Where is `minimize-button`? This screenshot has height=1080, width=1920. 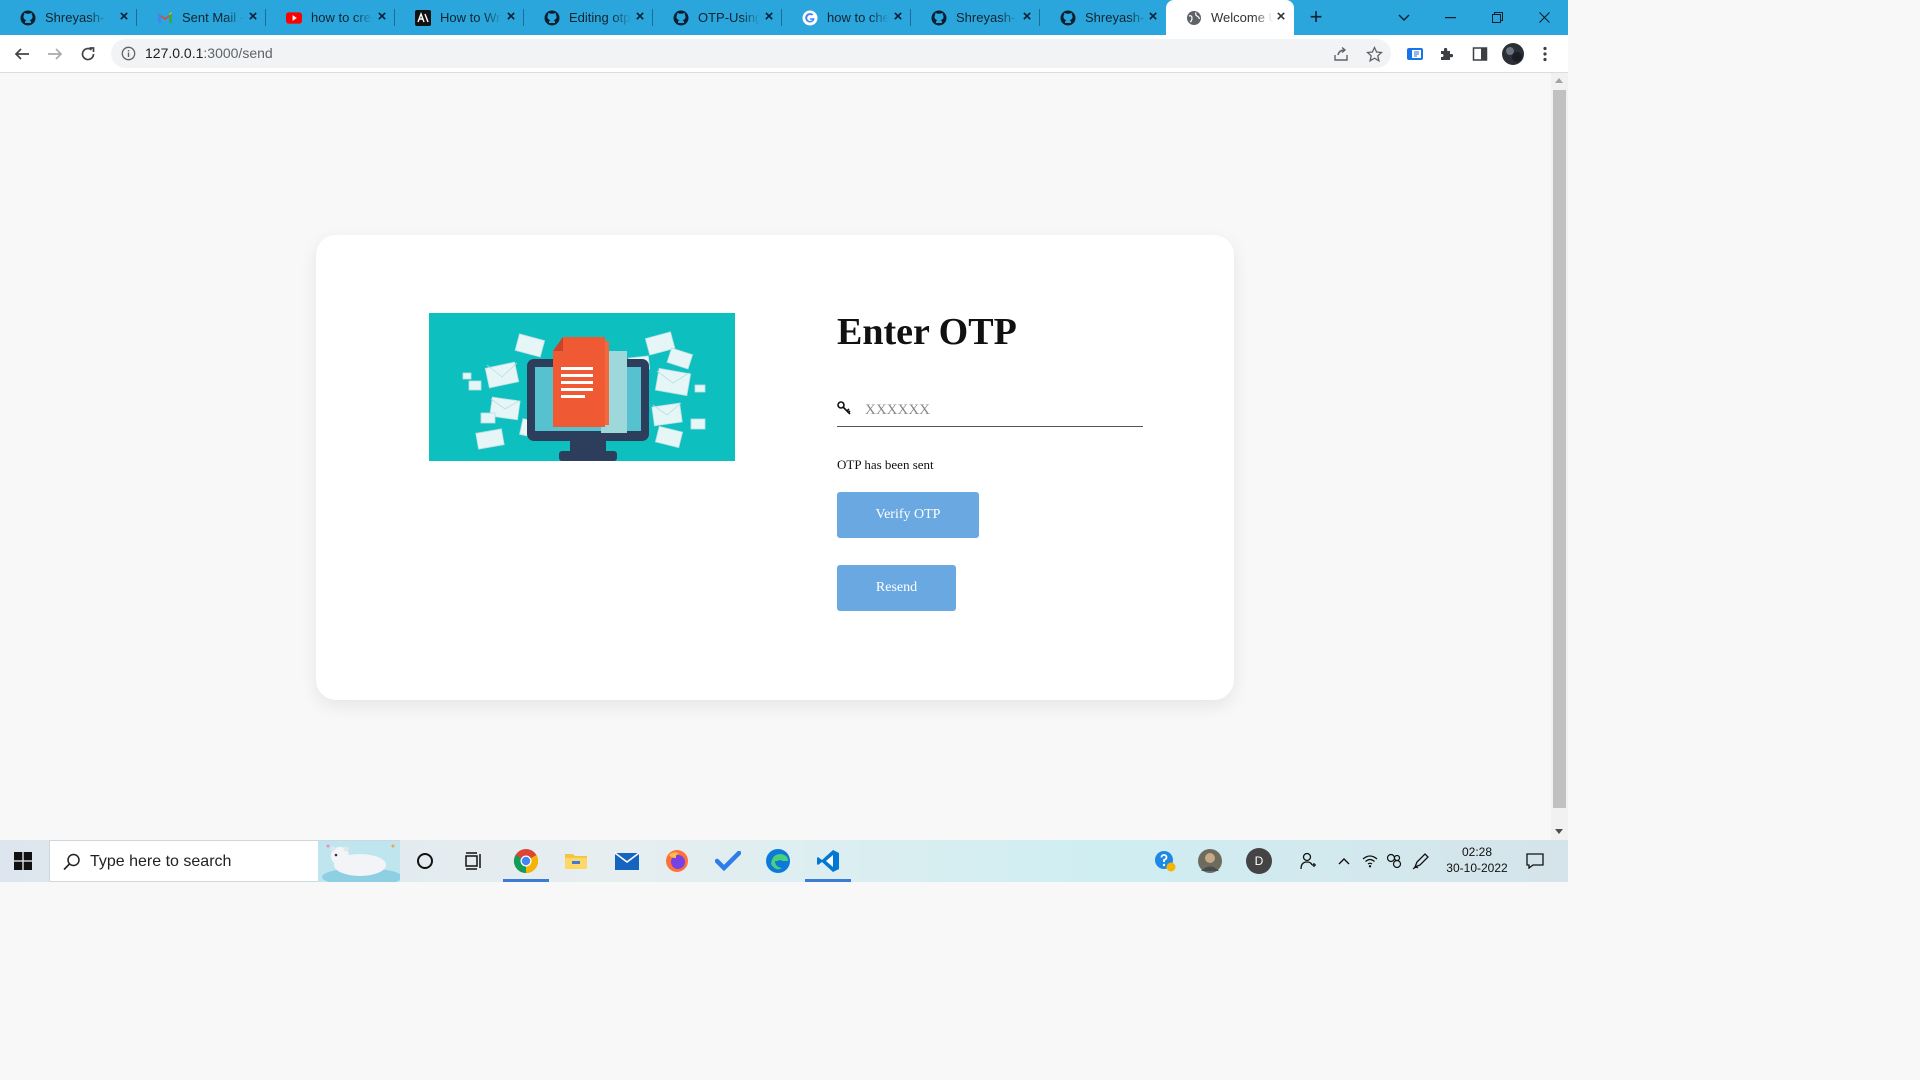 minimize-button is located at coordinates (1450, 17).